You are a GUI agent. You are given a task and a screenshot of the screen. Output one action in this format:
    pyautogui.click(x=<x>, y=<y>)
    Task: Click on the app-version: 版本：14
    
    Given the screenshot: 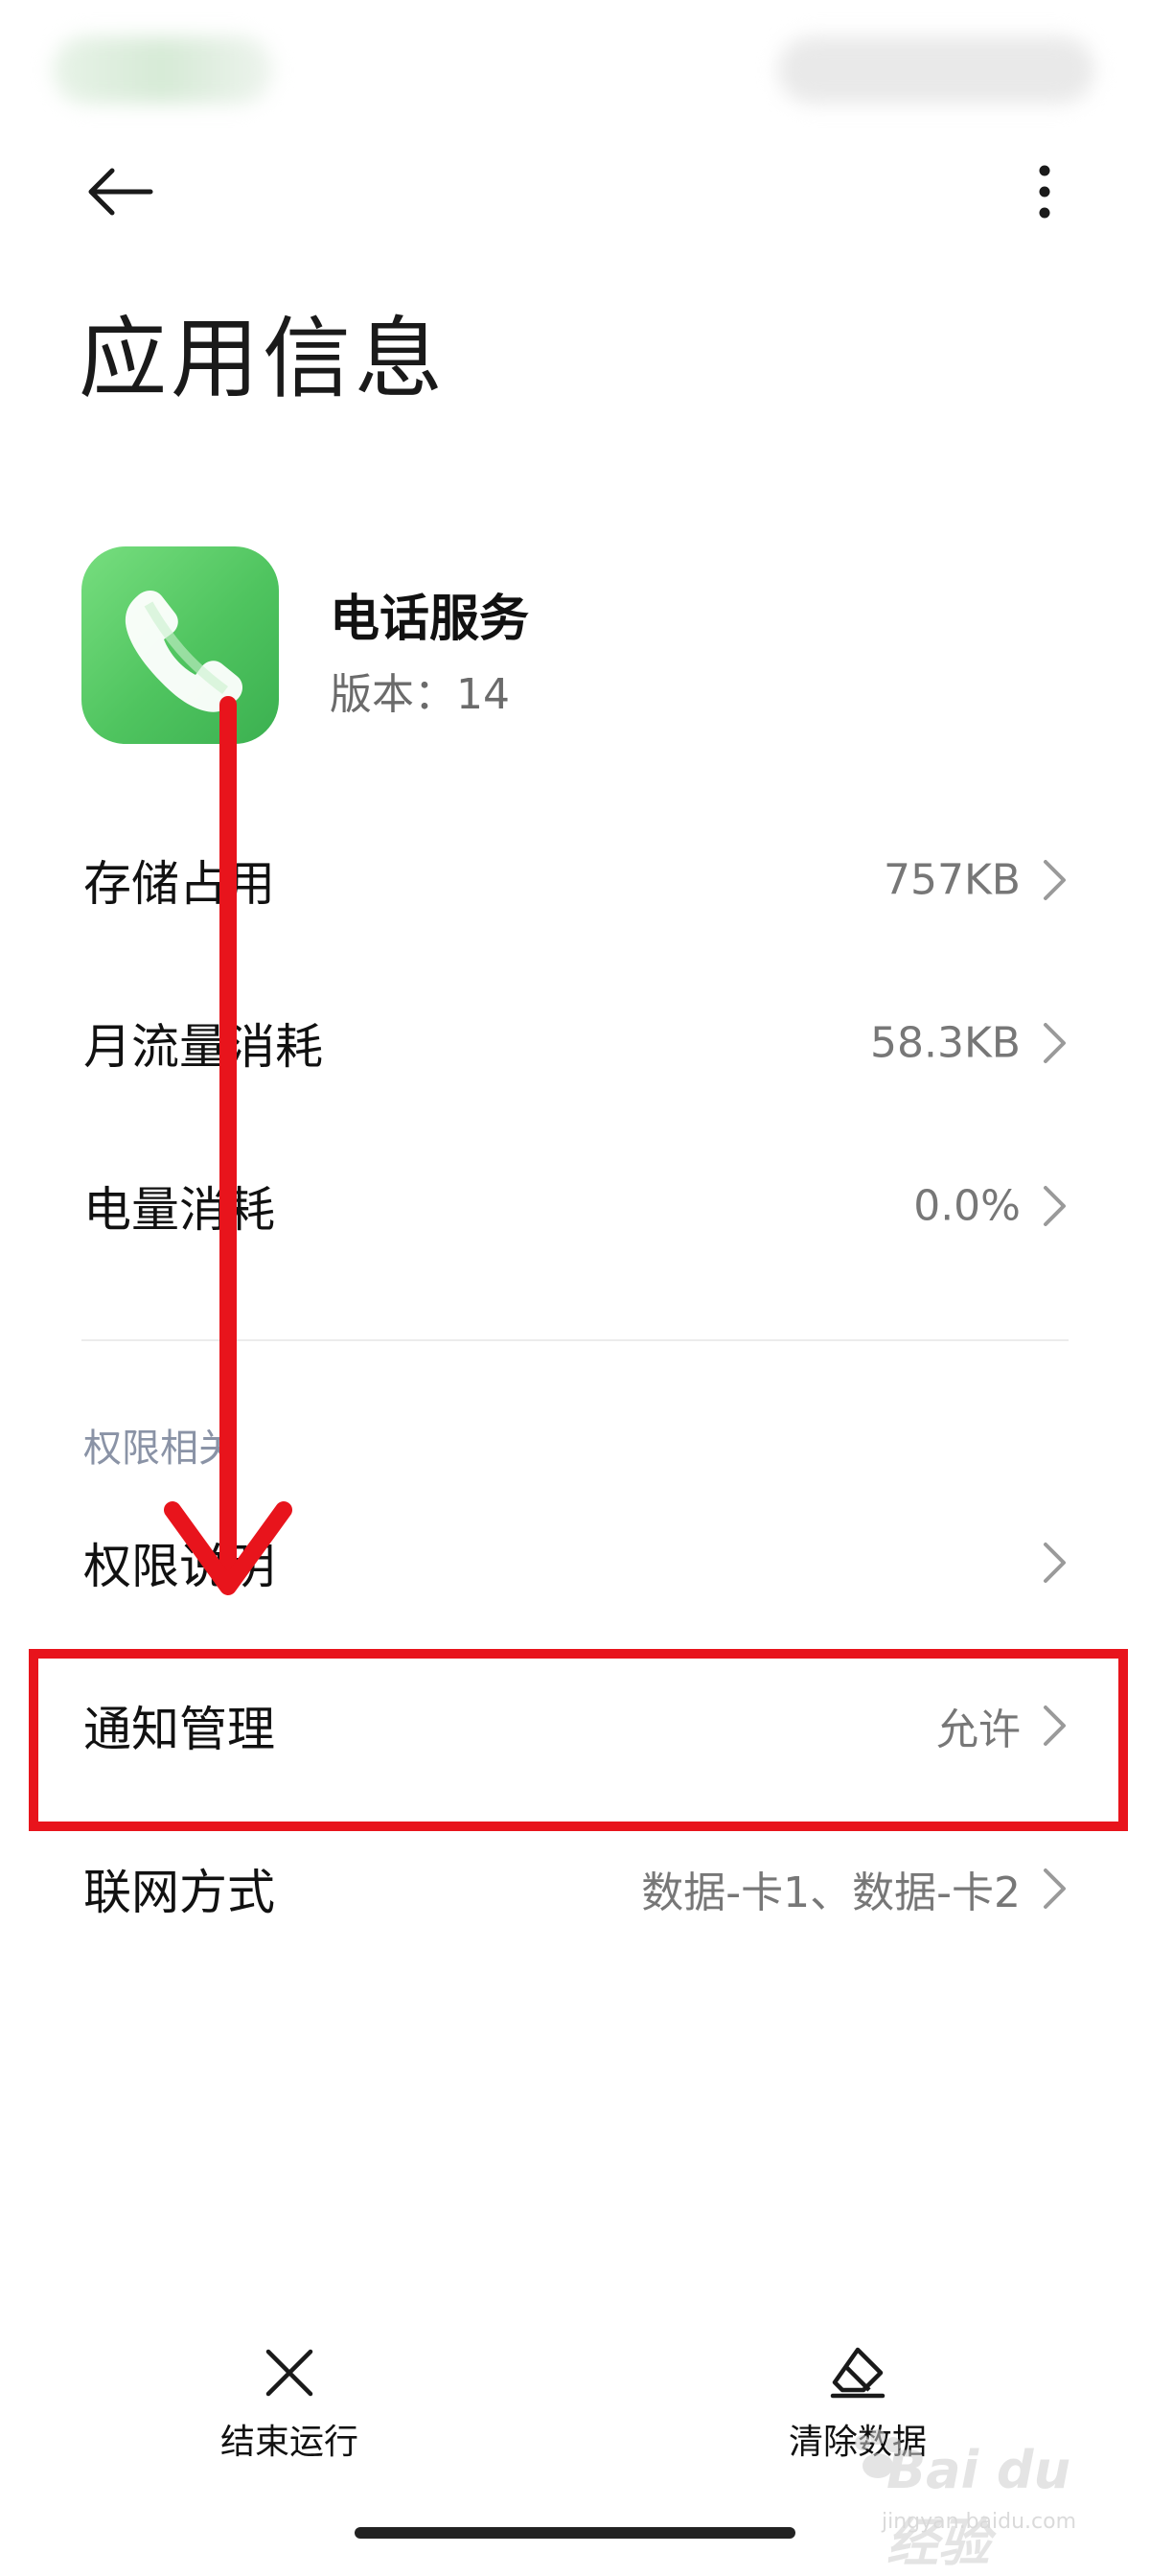 What is the action you would take?
    pyautogui.click(x=420, y=695)
    